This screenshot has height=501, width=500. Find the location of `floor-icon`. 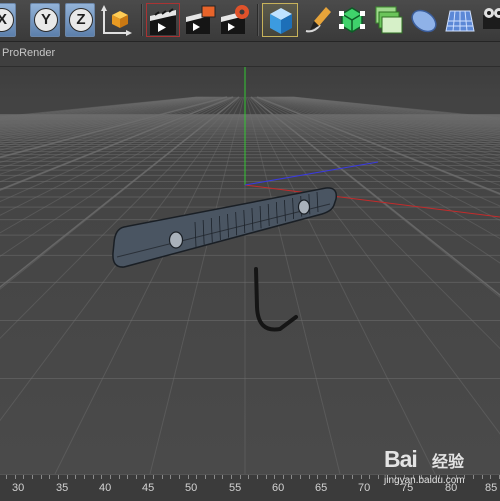

floor-icon is located at coordinates (460, 21).